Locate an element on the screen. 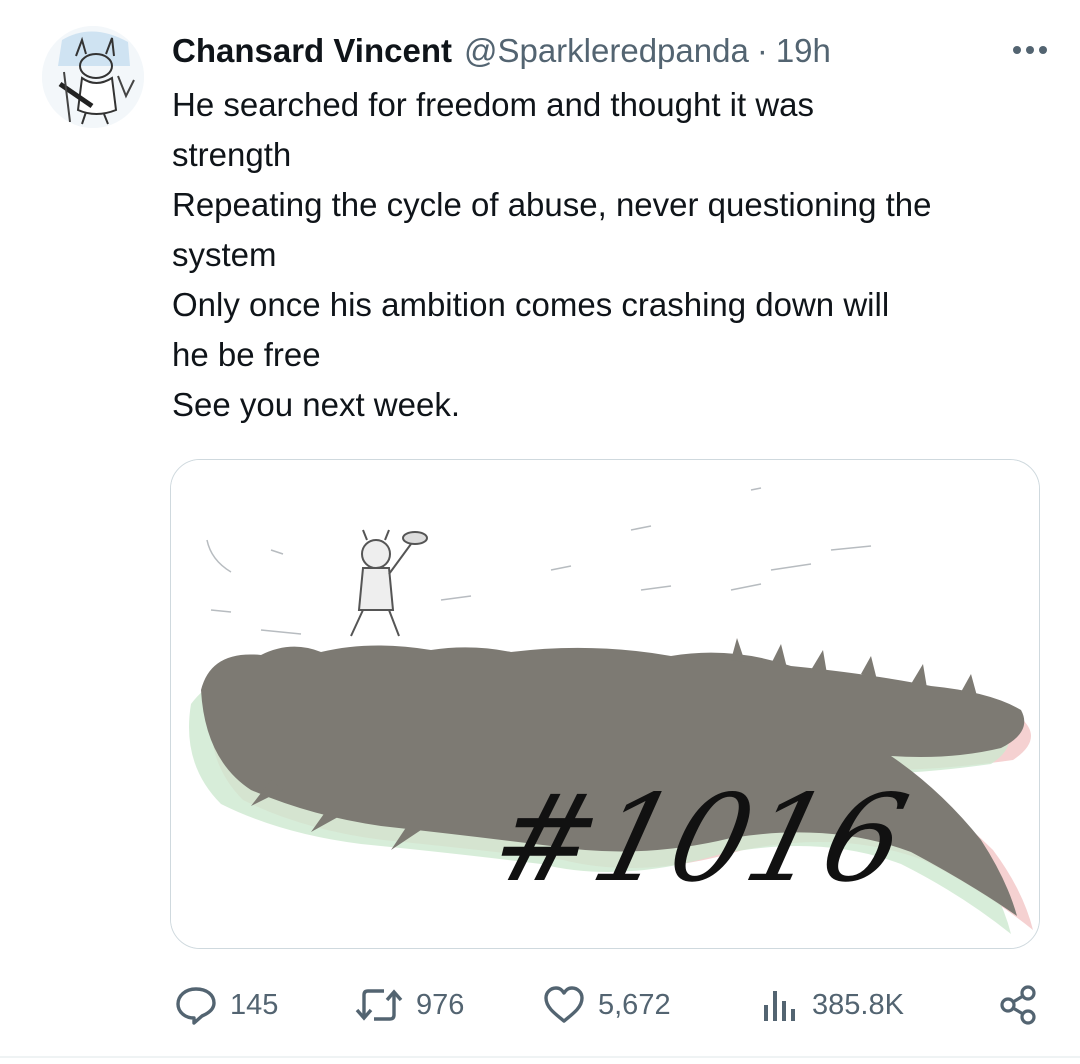  tweet-header: Chansard Vincent @Sparkleredpanda · 19h is located at coordinates (611, 51).